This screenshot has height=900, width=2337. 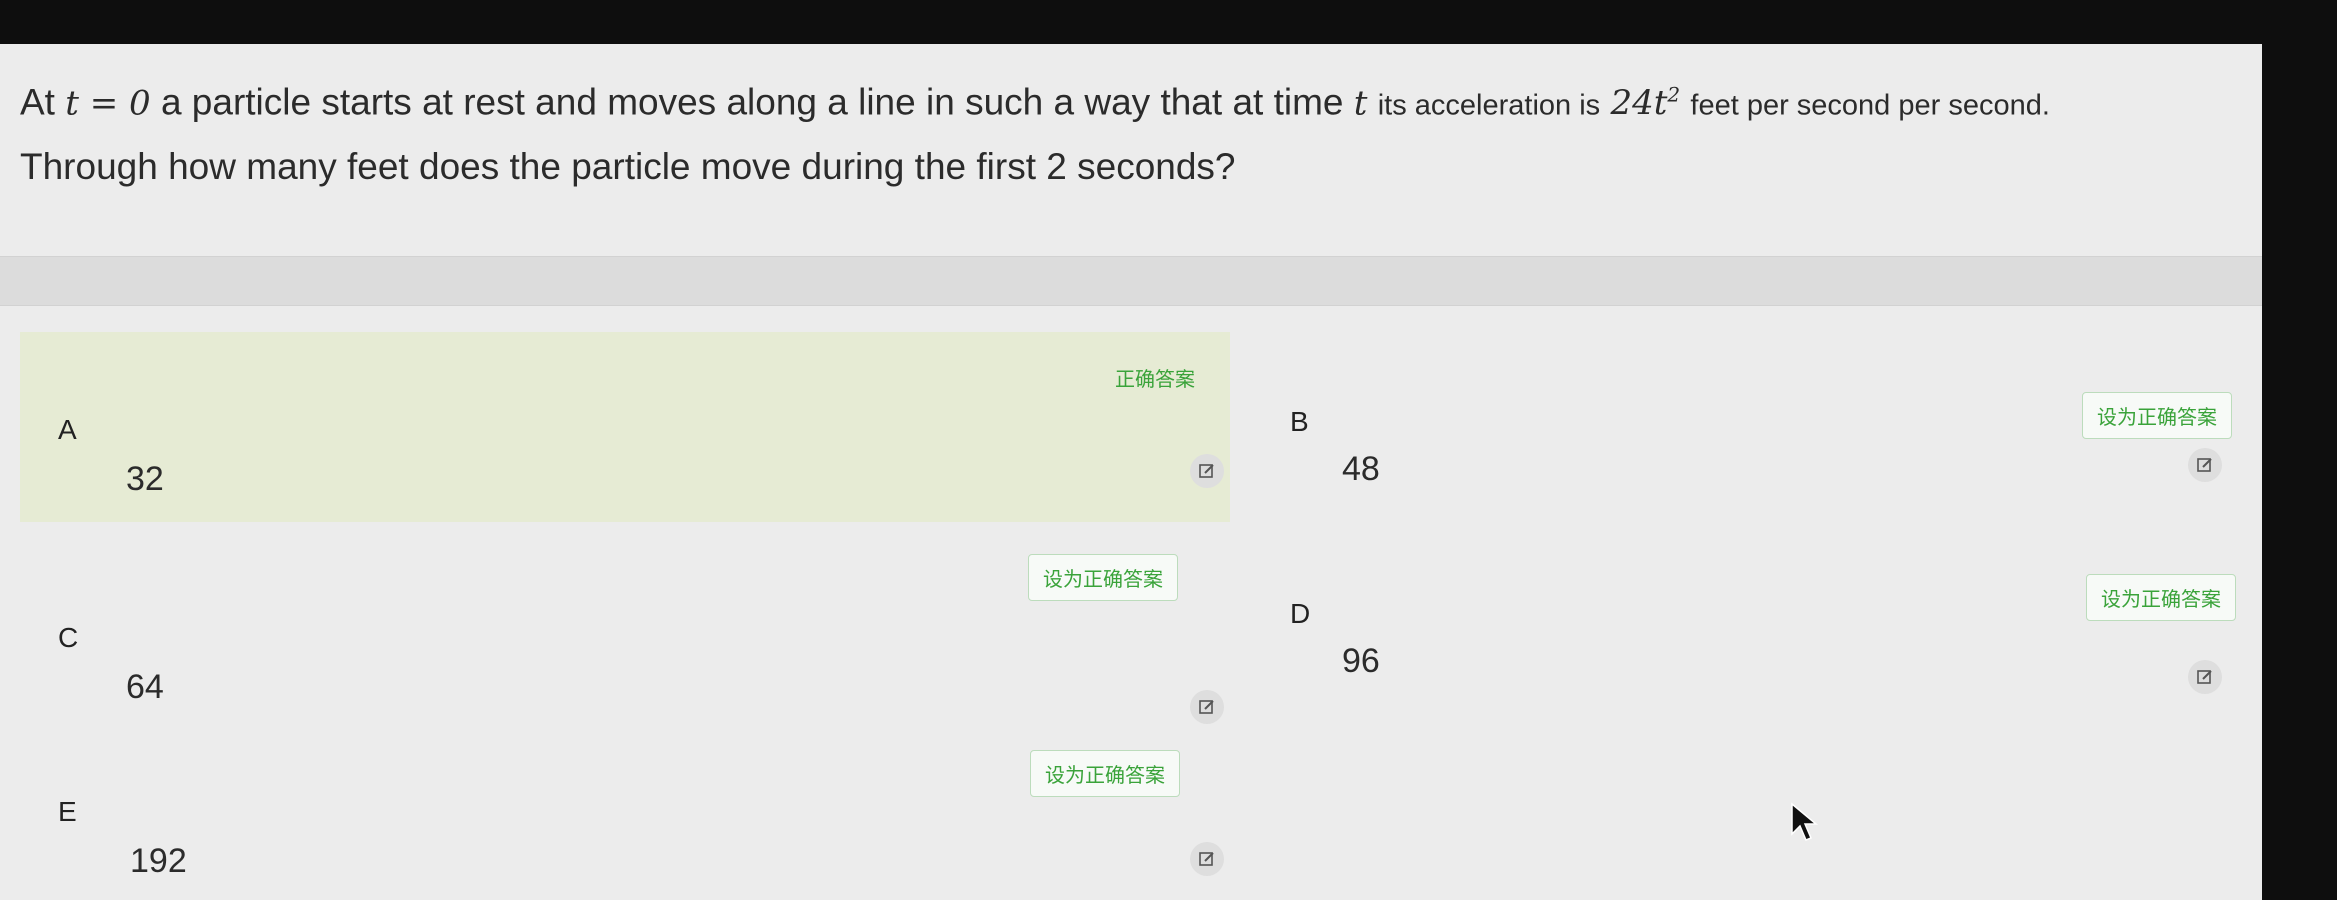 What do you see at coordinates (67, 429) in the screenshot?
I see `option-a-letter: A` at bounding box center [67, 429].